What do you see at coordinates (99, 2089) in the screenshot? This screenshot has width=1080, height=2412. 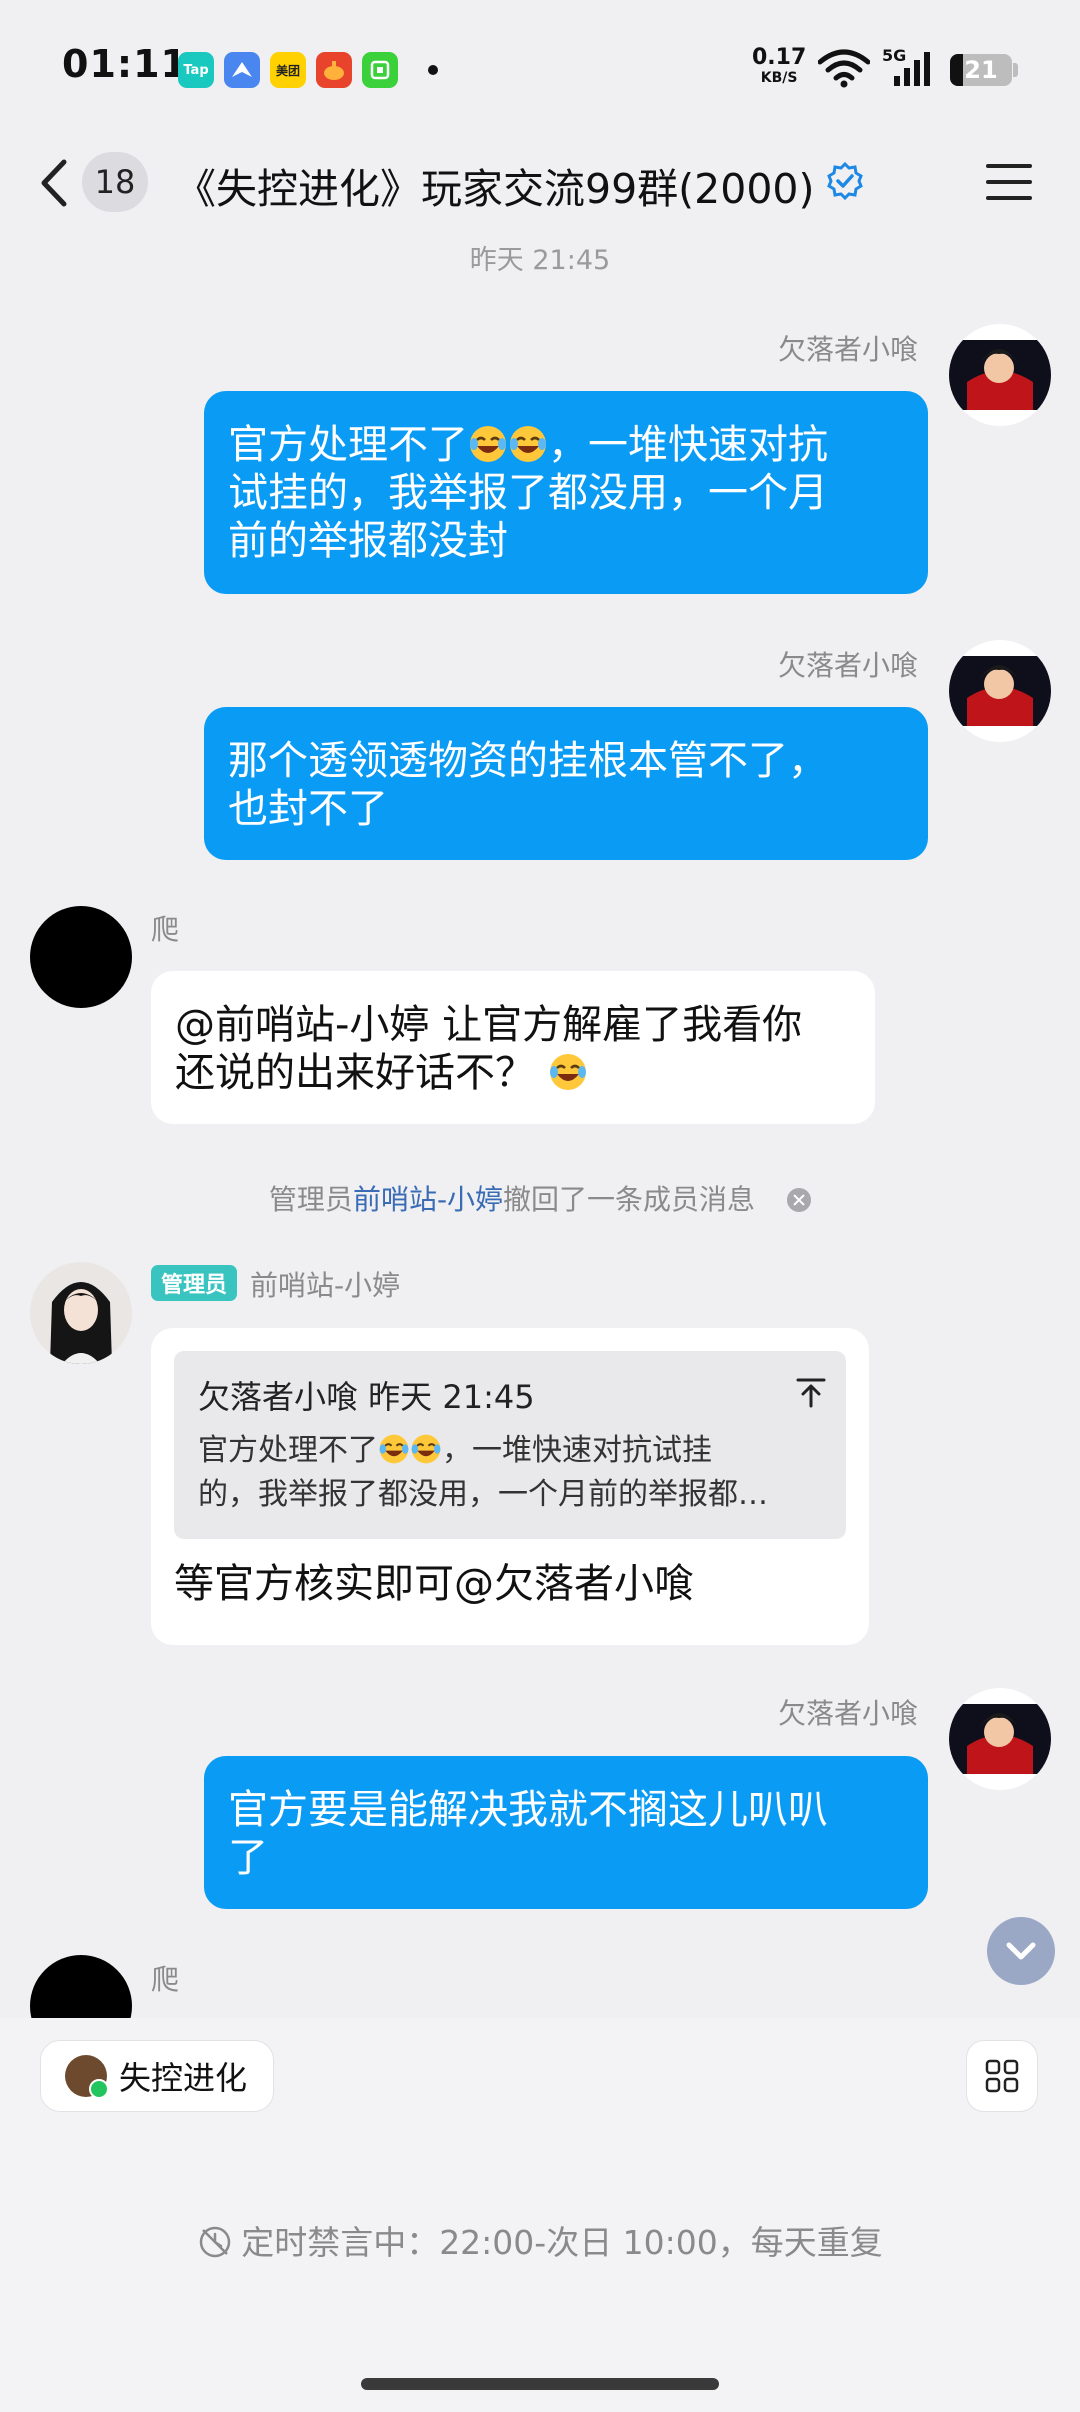 I see `online-dot` at bounding box center [99, 2089].